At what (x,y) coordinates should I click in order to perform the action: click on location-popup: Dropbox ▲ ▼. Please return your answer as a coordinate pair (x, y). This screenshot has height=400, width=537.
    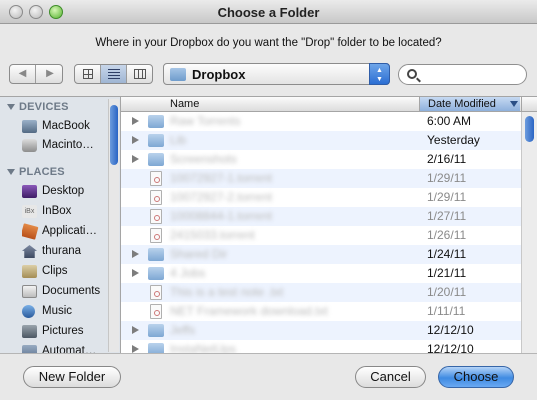
    Looking at the image, I should click on (276, 74).